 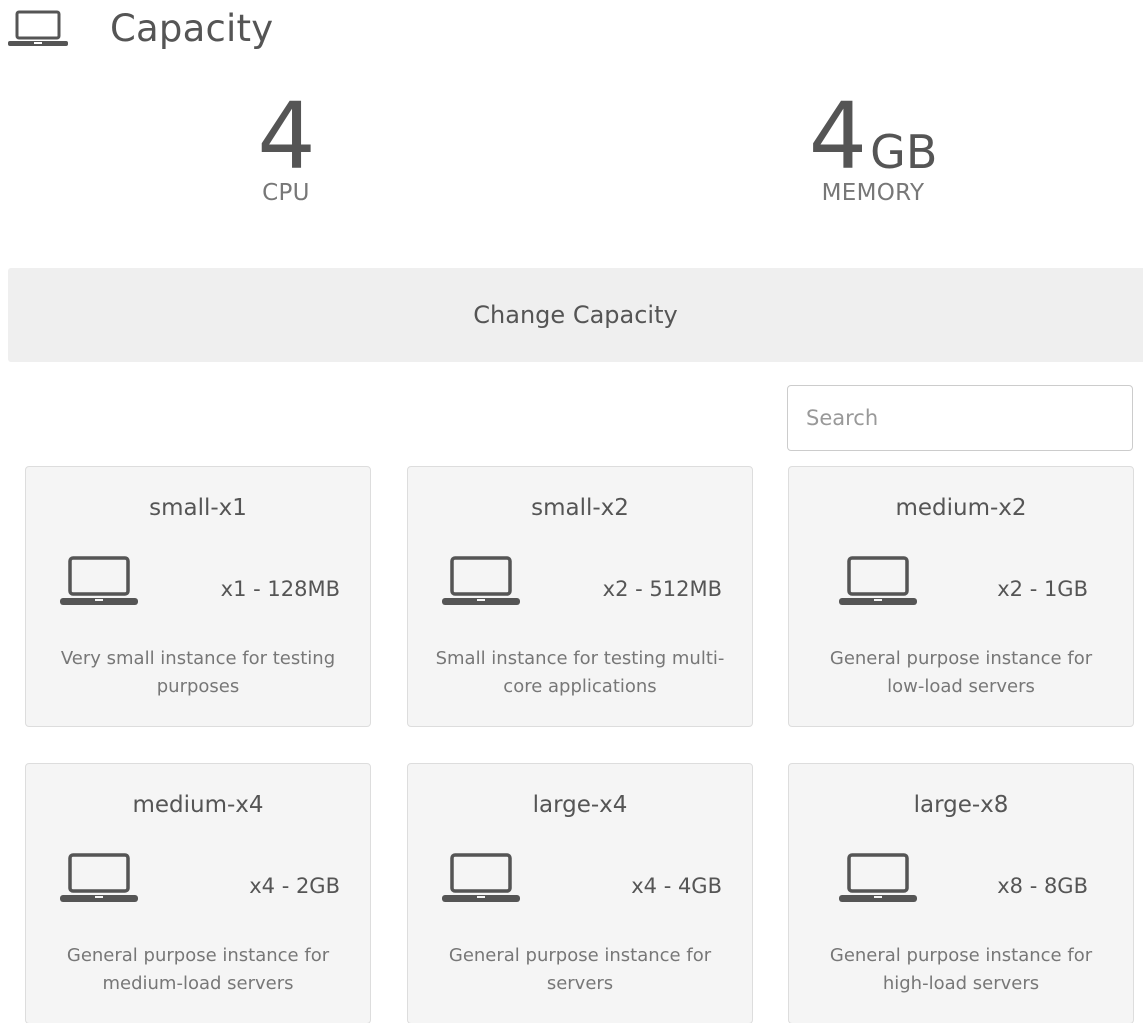 What do you see at coordinates (286, 136) in the screenshot?
I see `cpu-value: 4` at bounding box center [286, 136].